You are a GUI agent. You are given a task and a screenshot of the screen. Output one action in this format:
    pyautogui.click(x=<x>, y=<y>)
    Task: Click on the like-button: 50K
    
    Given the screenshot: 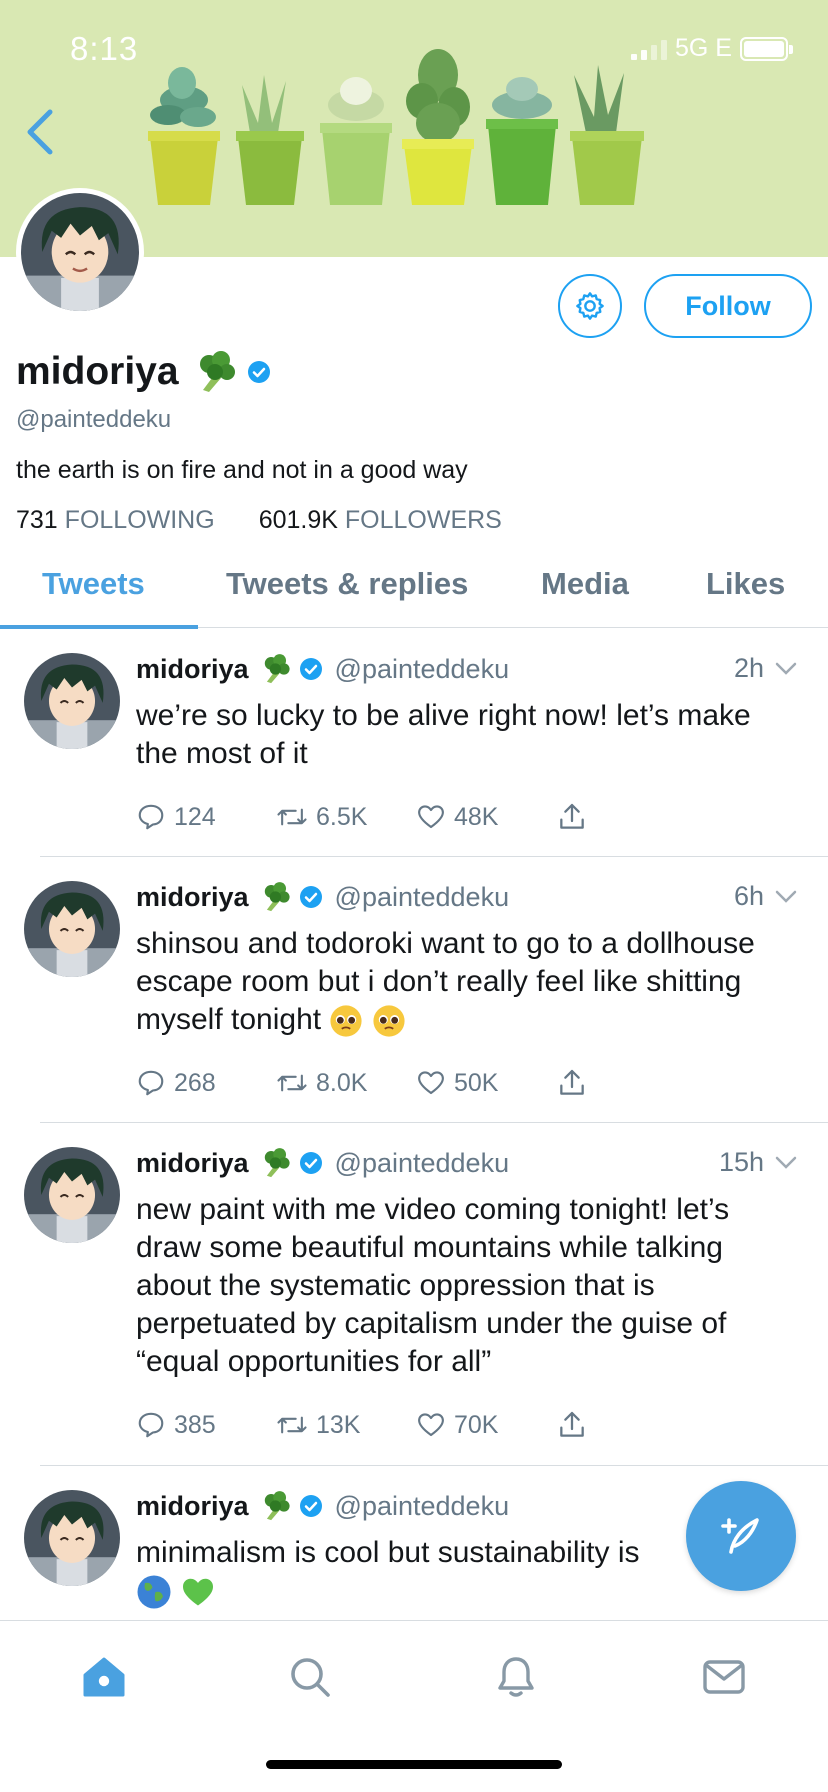 What is the action you would take?
    pyautogui.click(x=486, y=1083)
    